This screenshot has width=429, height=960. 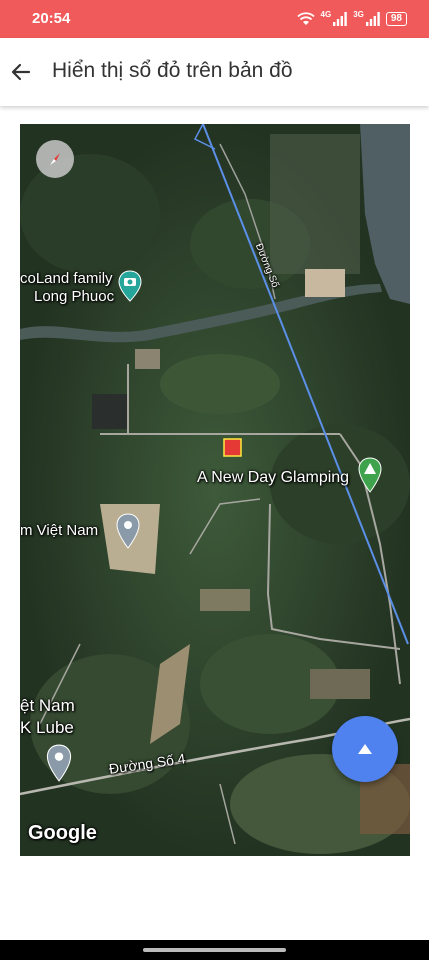 I want to click on compass-button, so click(x=55, y=159).